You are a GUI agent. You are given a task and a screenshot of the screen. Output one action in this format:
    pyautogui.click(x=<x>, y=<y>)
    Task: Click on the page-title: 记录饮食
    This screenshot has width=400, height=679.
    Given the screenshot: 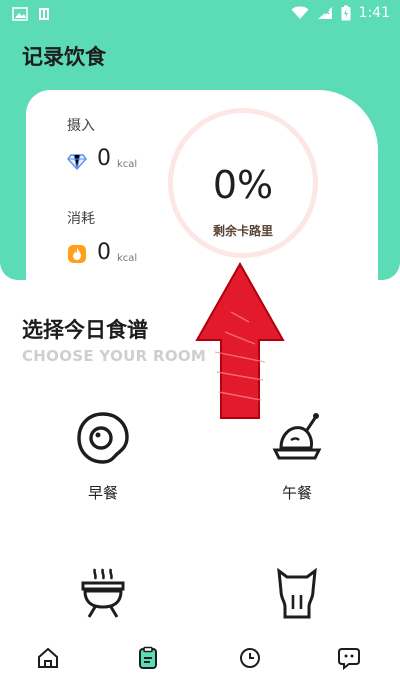 What is the action you would take?
    pyautogui.click(x=64, y=57)
    